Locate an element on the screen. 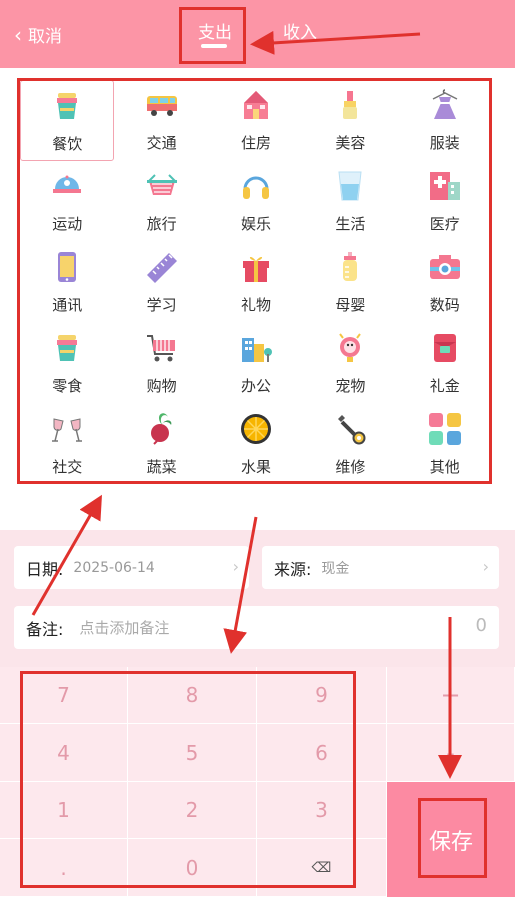  arrow-to-keypad is located at coordinates (240, 585).